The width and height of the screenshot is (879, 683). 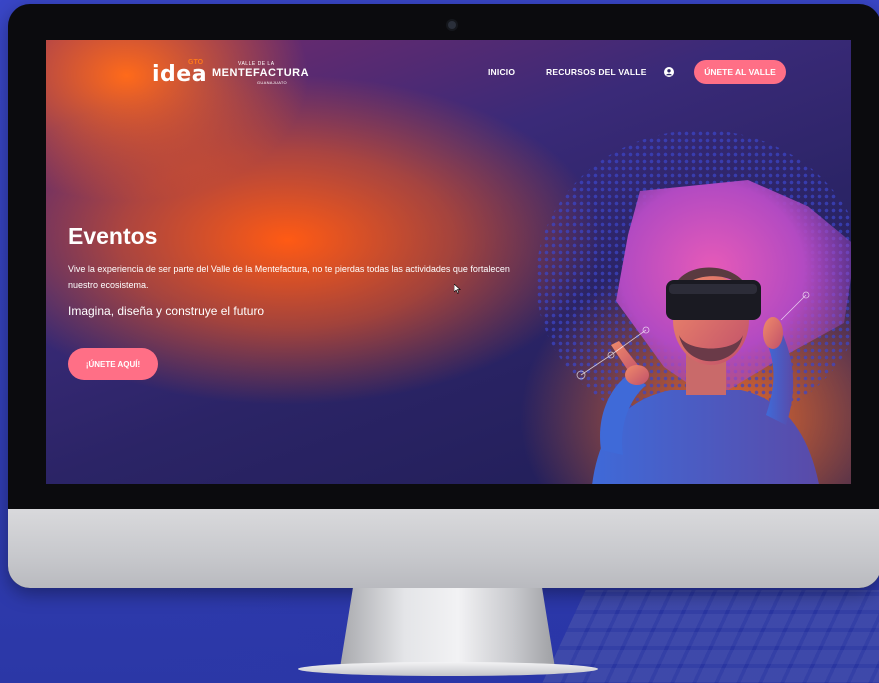 What do you see at coordinates (113, 364) in the screenshot?
I see `join-here-button: ¡ÚNETE AQUÍ!` at bounding box center [113, 364].